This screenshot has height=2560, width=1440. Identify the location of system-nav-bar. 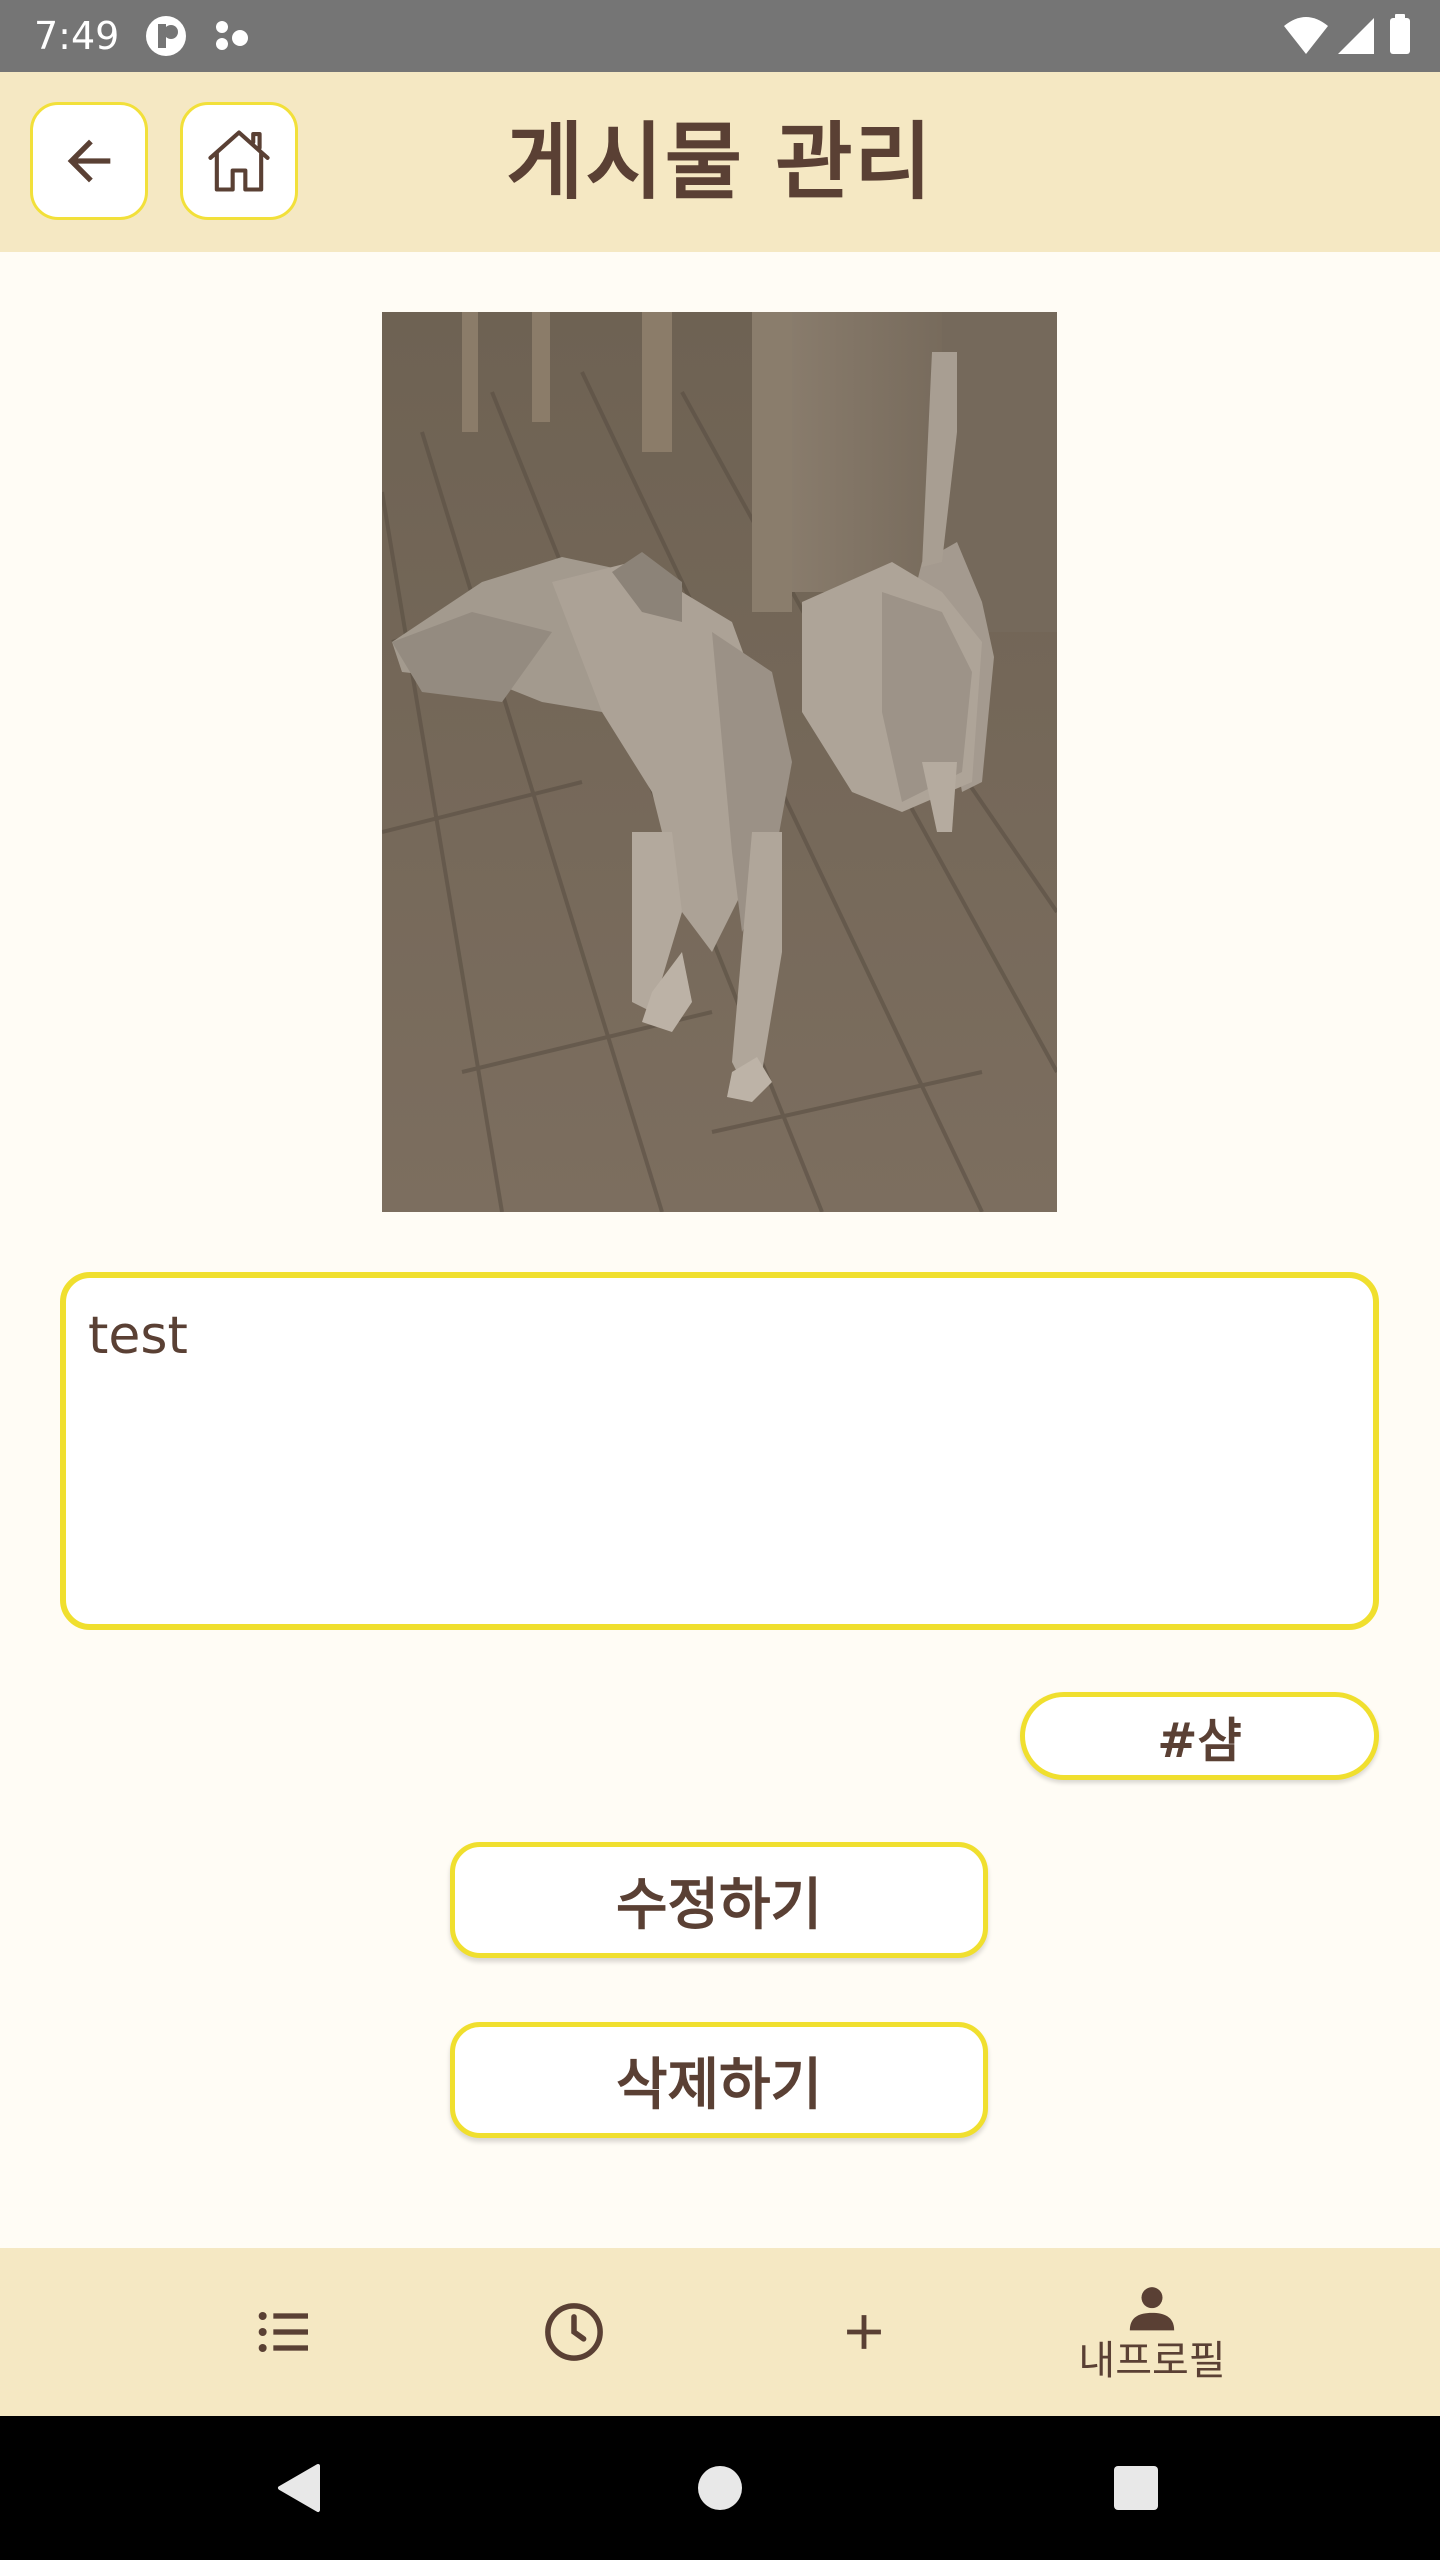
(720, 2488).